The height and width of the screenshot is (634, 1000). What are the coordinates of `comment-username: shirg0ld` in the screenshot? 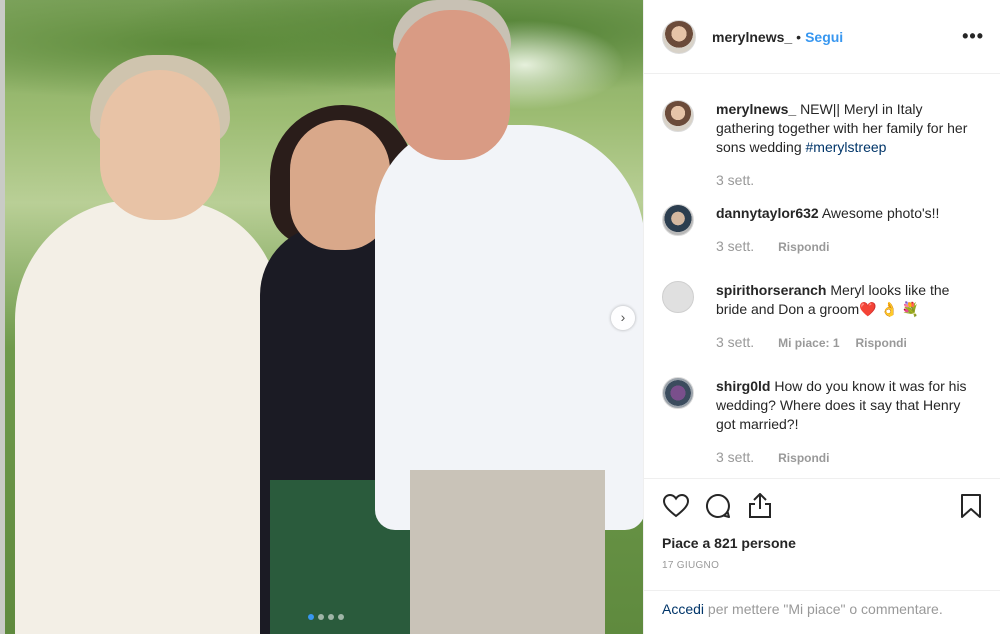 It's located at (743, 386).